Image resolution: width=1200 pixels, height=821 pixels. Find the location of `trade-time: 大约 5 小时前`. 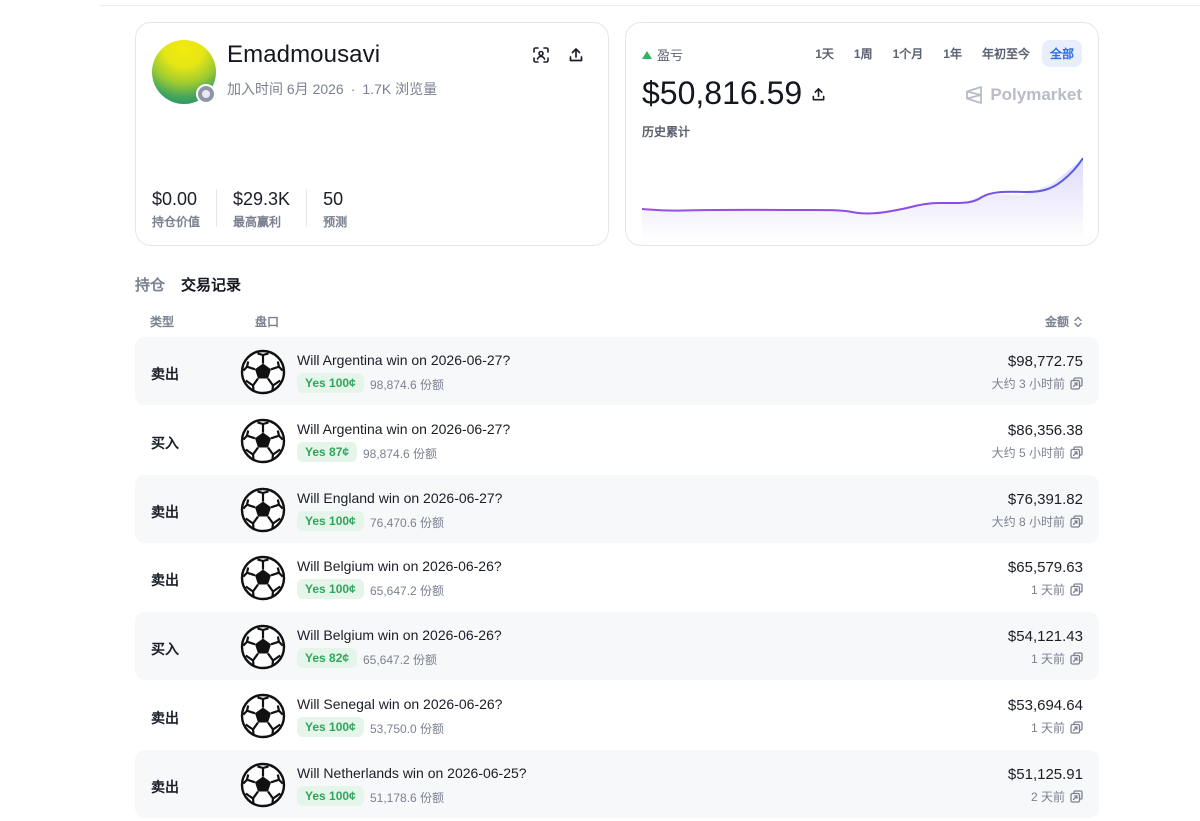

trade-time: 大约 5 小时前 is located at coordinates (1037, 452).